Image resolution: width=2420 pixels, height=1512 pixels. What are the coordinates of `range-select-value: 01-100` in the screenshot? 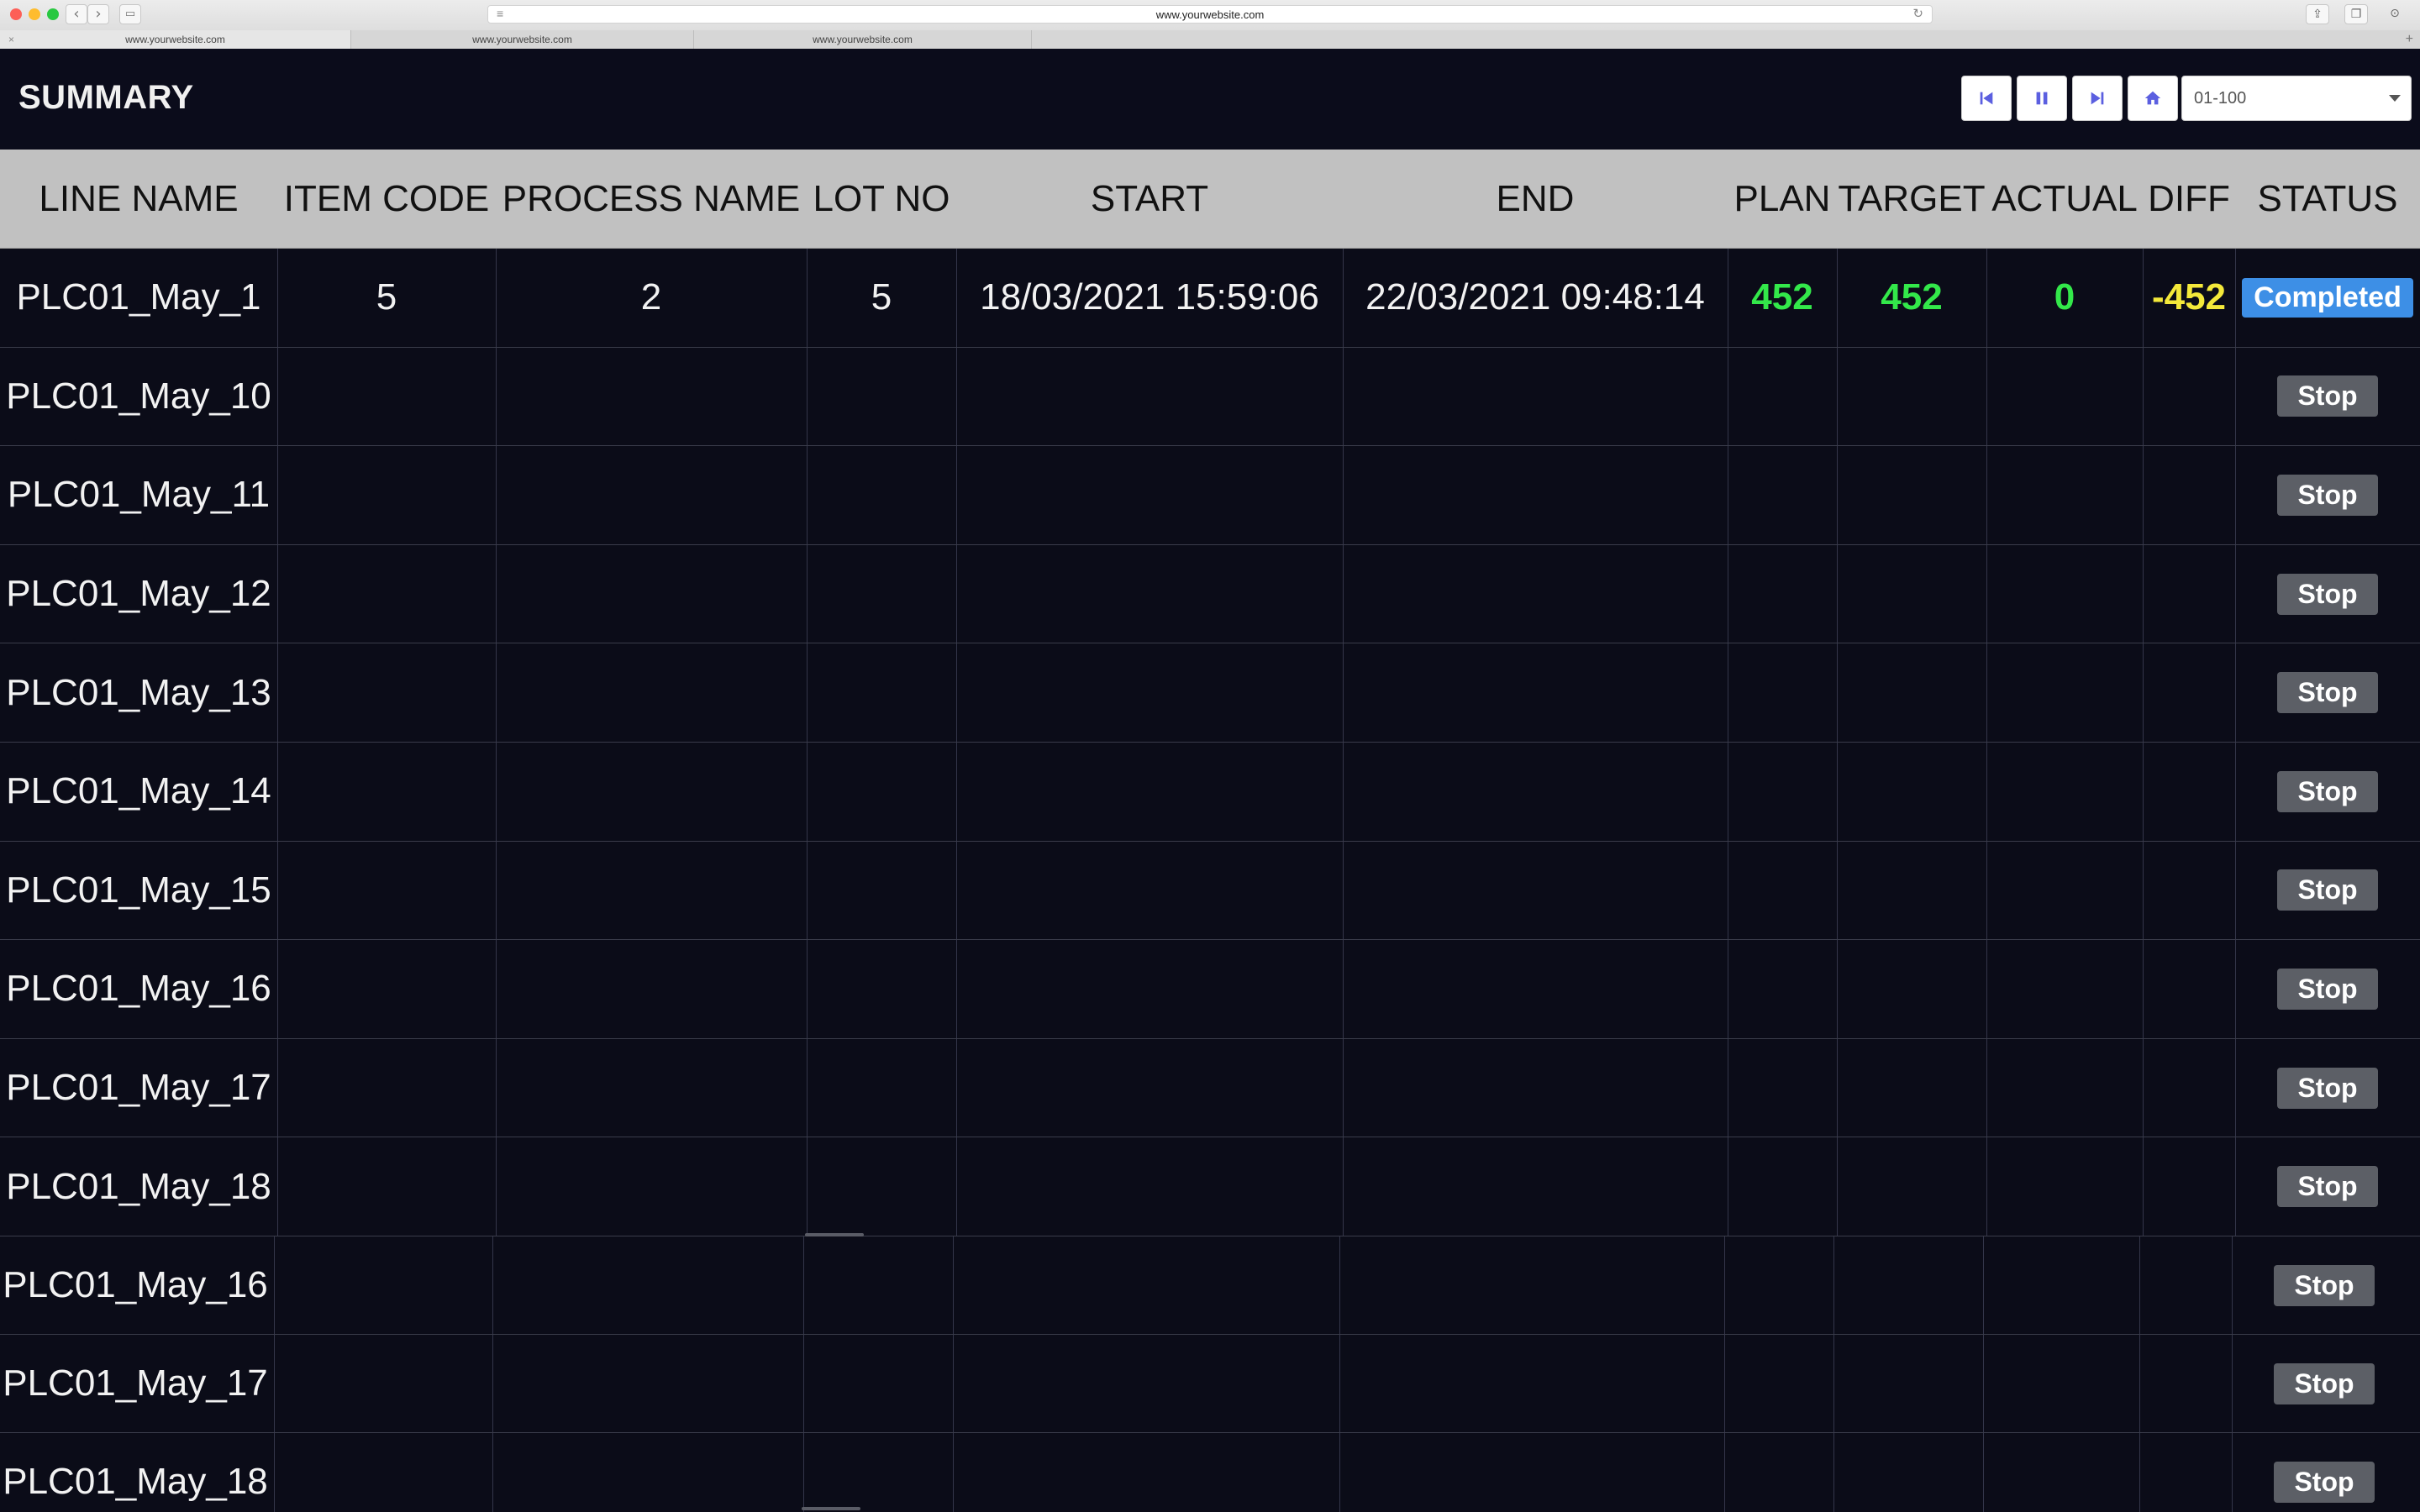 It's located at (2220, 98).